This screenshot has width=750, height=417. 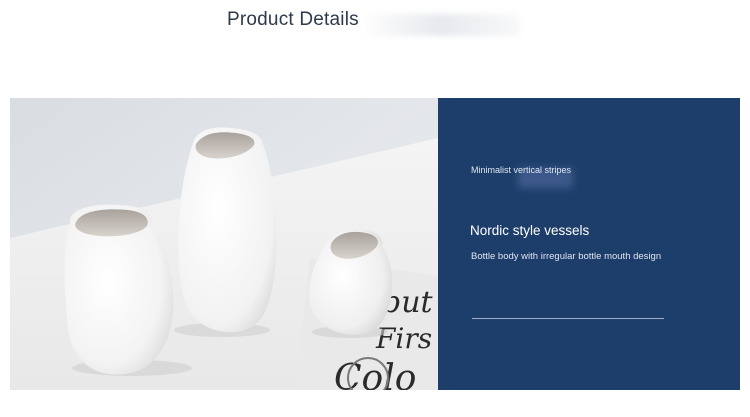 What do you see at coordinates (530, 230) in the screenshot?
I see `product-title: Nordic style vessels` at bounding box center [530, 230].